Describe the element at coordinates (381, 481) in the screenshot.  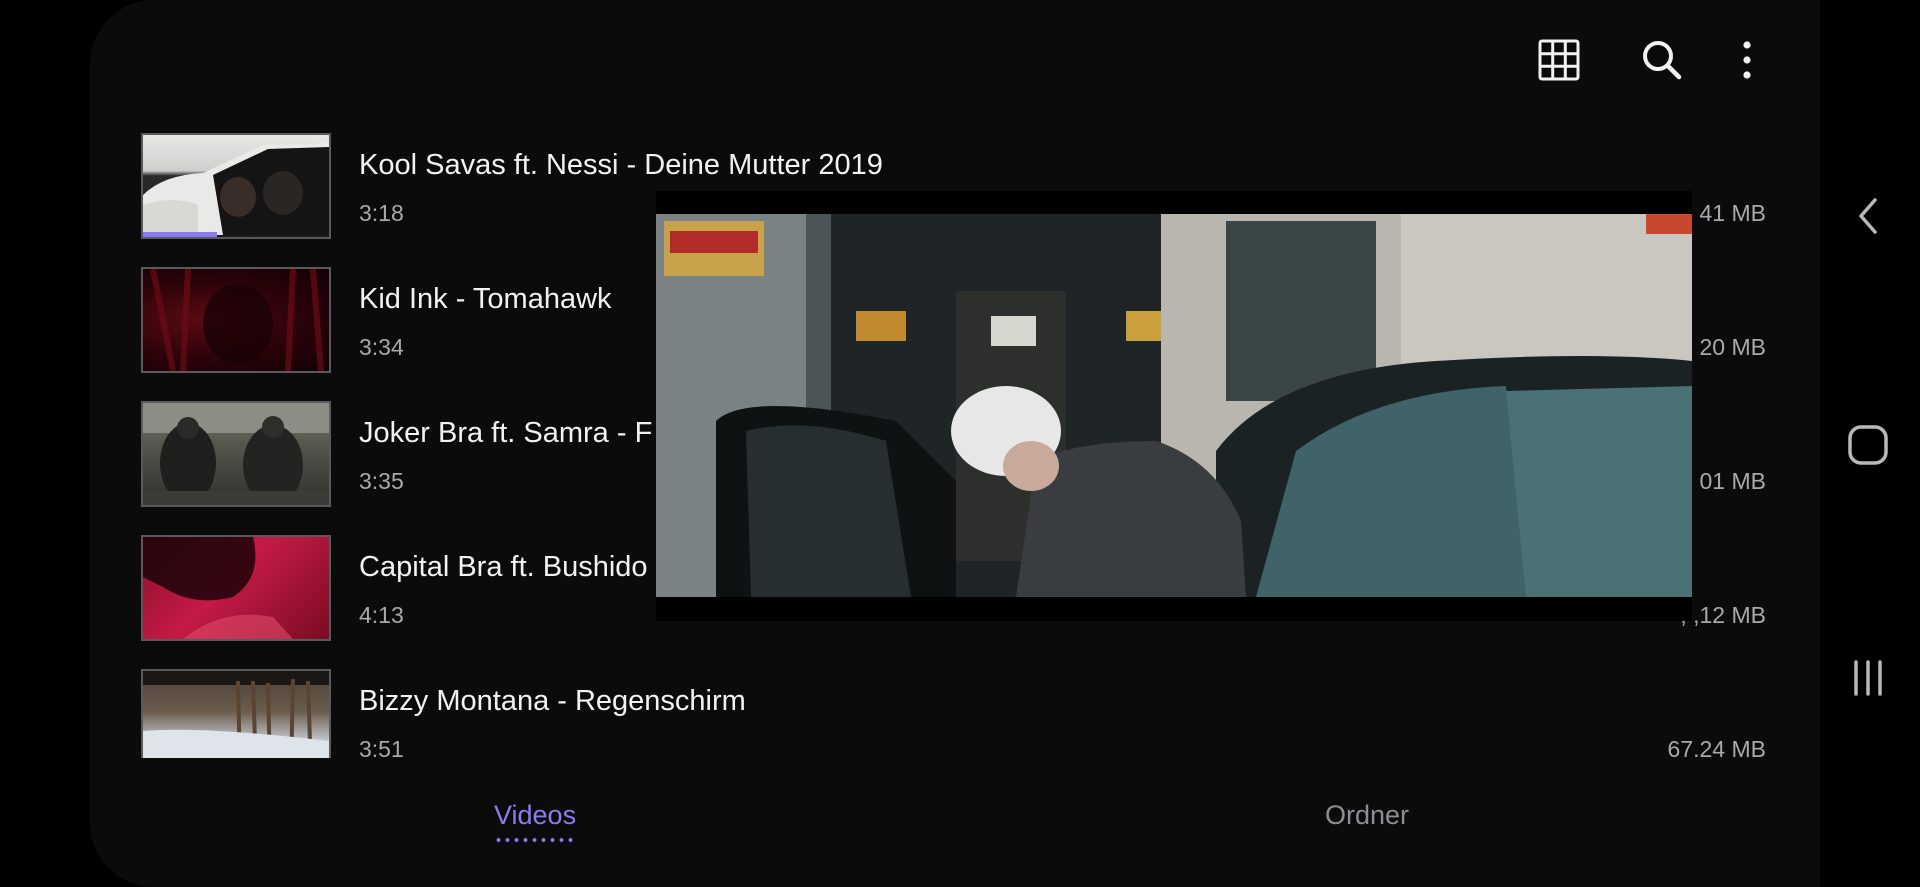
I see `video-duration: 3:35` at that location.